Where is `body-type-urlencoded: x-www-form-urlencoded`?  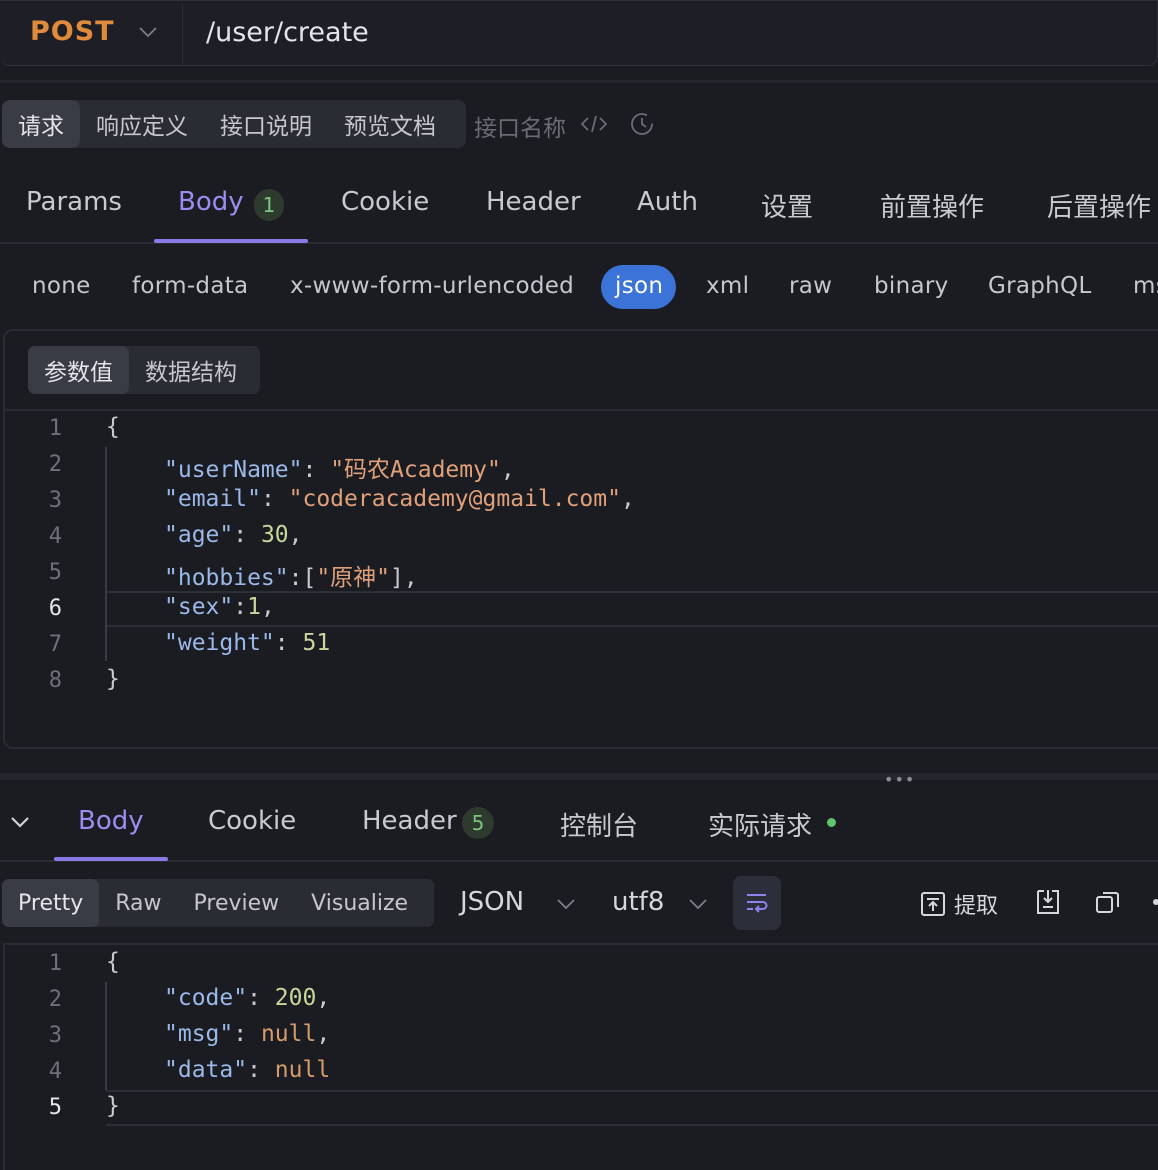 body-type-urlencoded: x-www-form-urlencoded is located at coordinates (432, 286).